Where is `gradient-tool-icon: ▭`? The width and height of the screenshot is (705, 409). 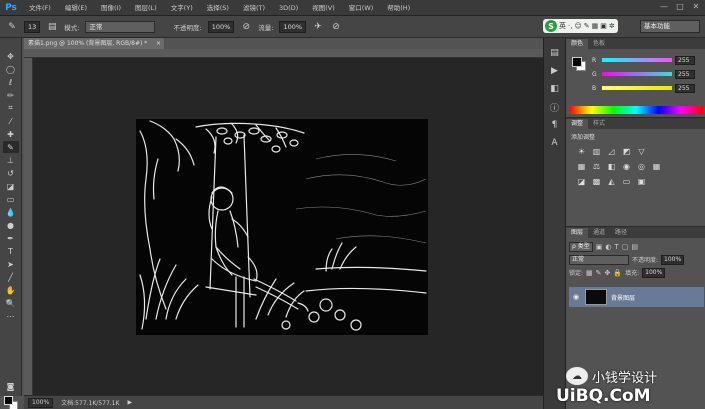
gradient-tool-icon: ▭ is located at coordinates (11, 199).